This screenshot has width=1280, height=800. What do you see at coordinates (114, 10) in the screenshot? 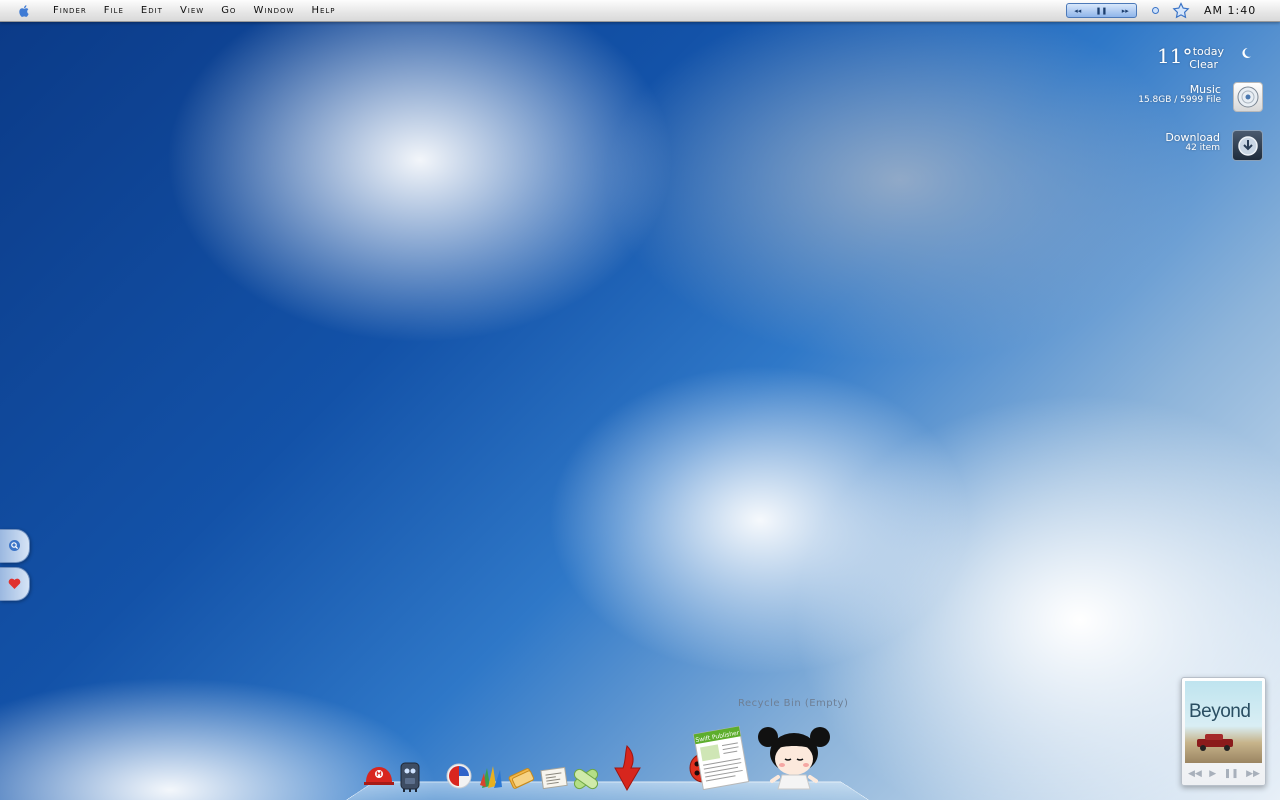
I see `menu-file: File` at bounding box center [114, 10].